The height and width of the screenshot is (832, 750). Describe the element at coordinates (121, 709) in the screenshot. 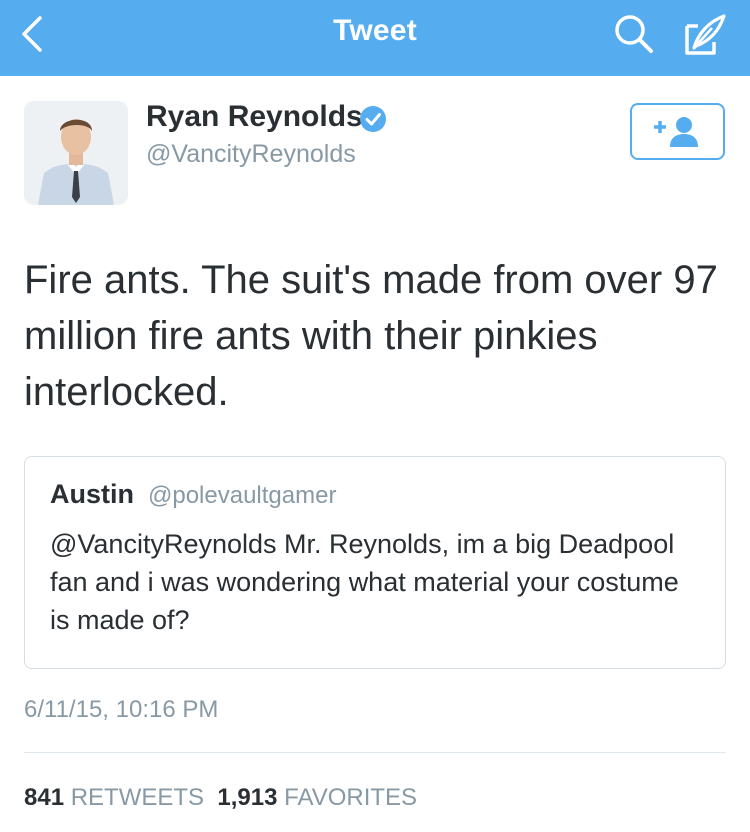

I see `tweet-timestamp: 6/11/15, 10:16 PM` at that location.